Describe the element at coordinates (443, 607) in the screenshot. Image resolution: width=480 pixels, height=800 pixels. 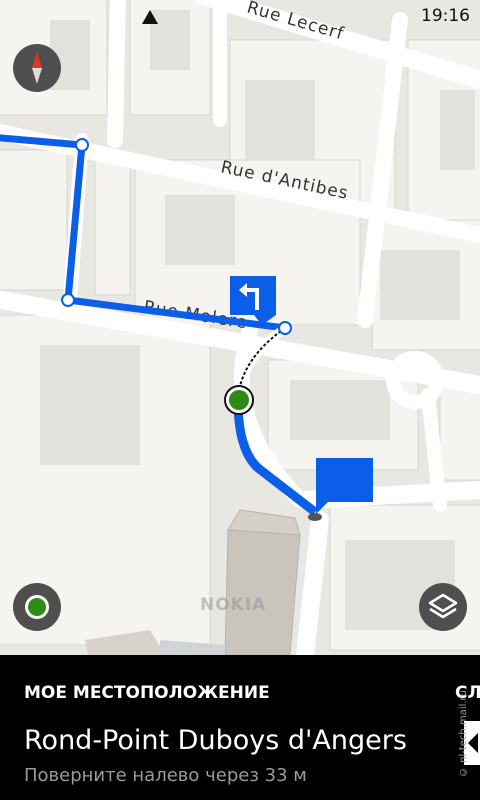
I see `layers-icon` at that location.